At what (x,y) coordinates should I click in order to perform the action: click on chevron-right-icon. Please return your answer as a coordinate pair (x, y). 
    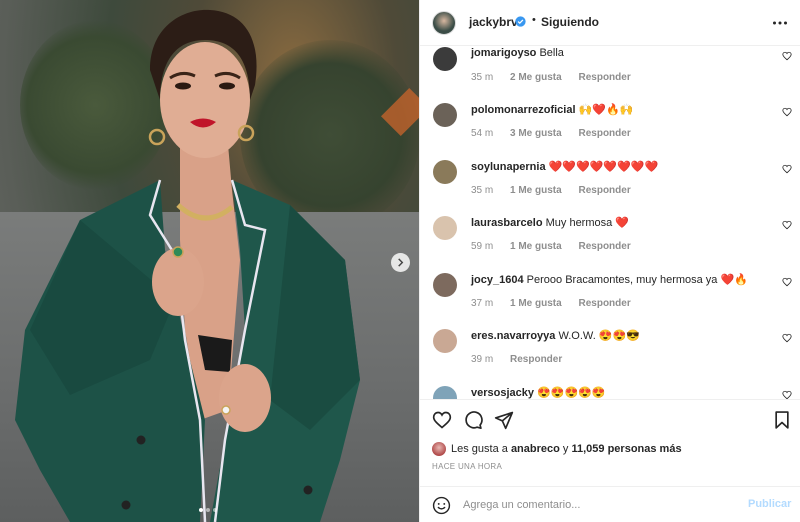
    Looking at the image, I should click on (401, 262).